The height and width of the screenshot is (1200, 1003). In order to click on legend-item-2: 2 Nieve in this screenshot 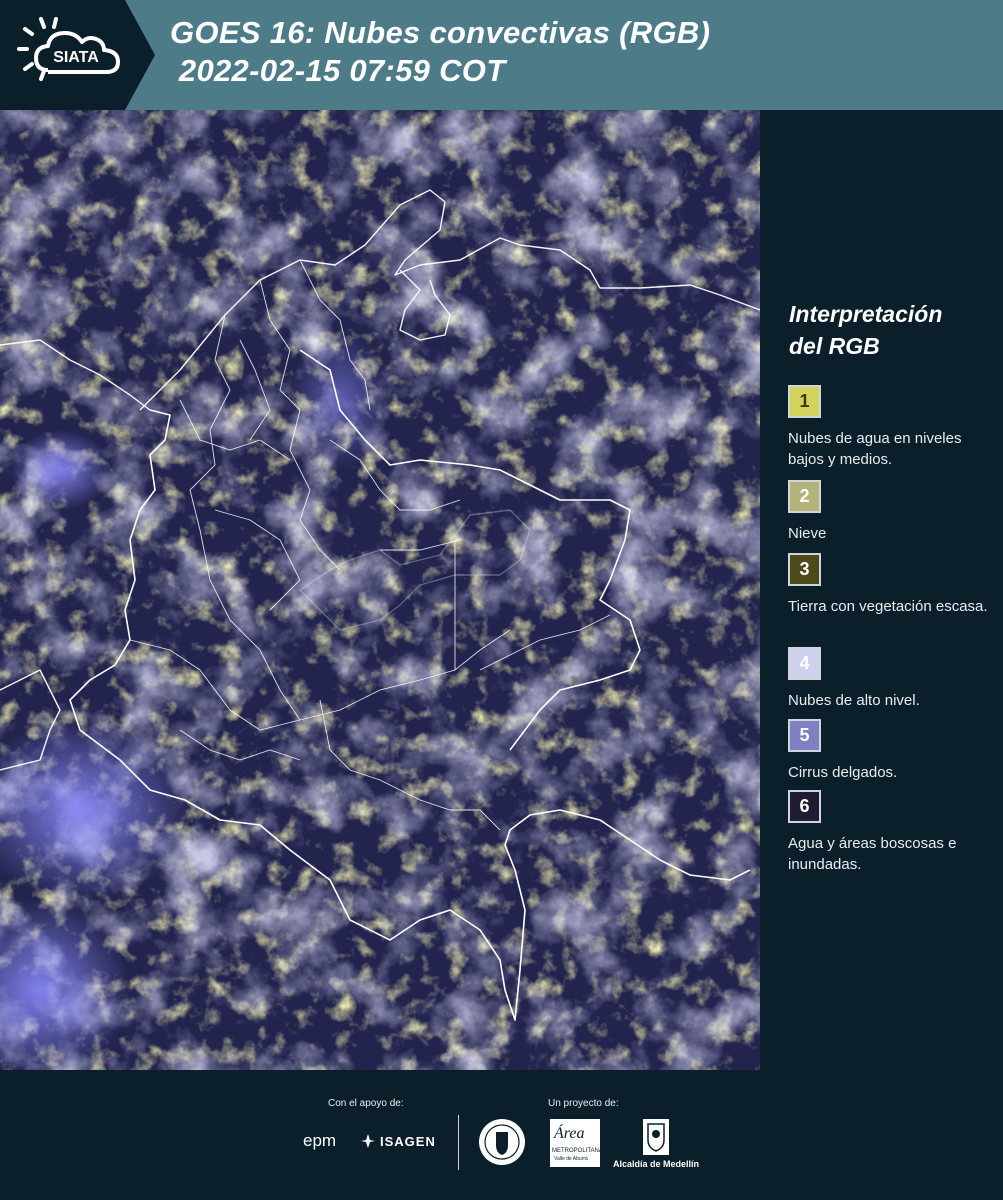, I will do `click(888, 512)`.